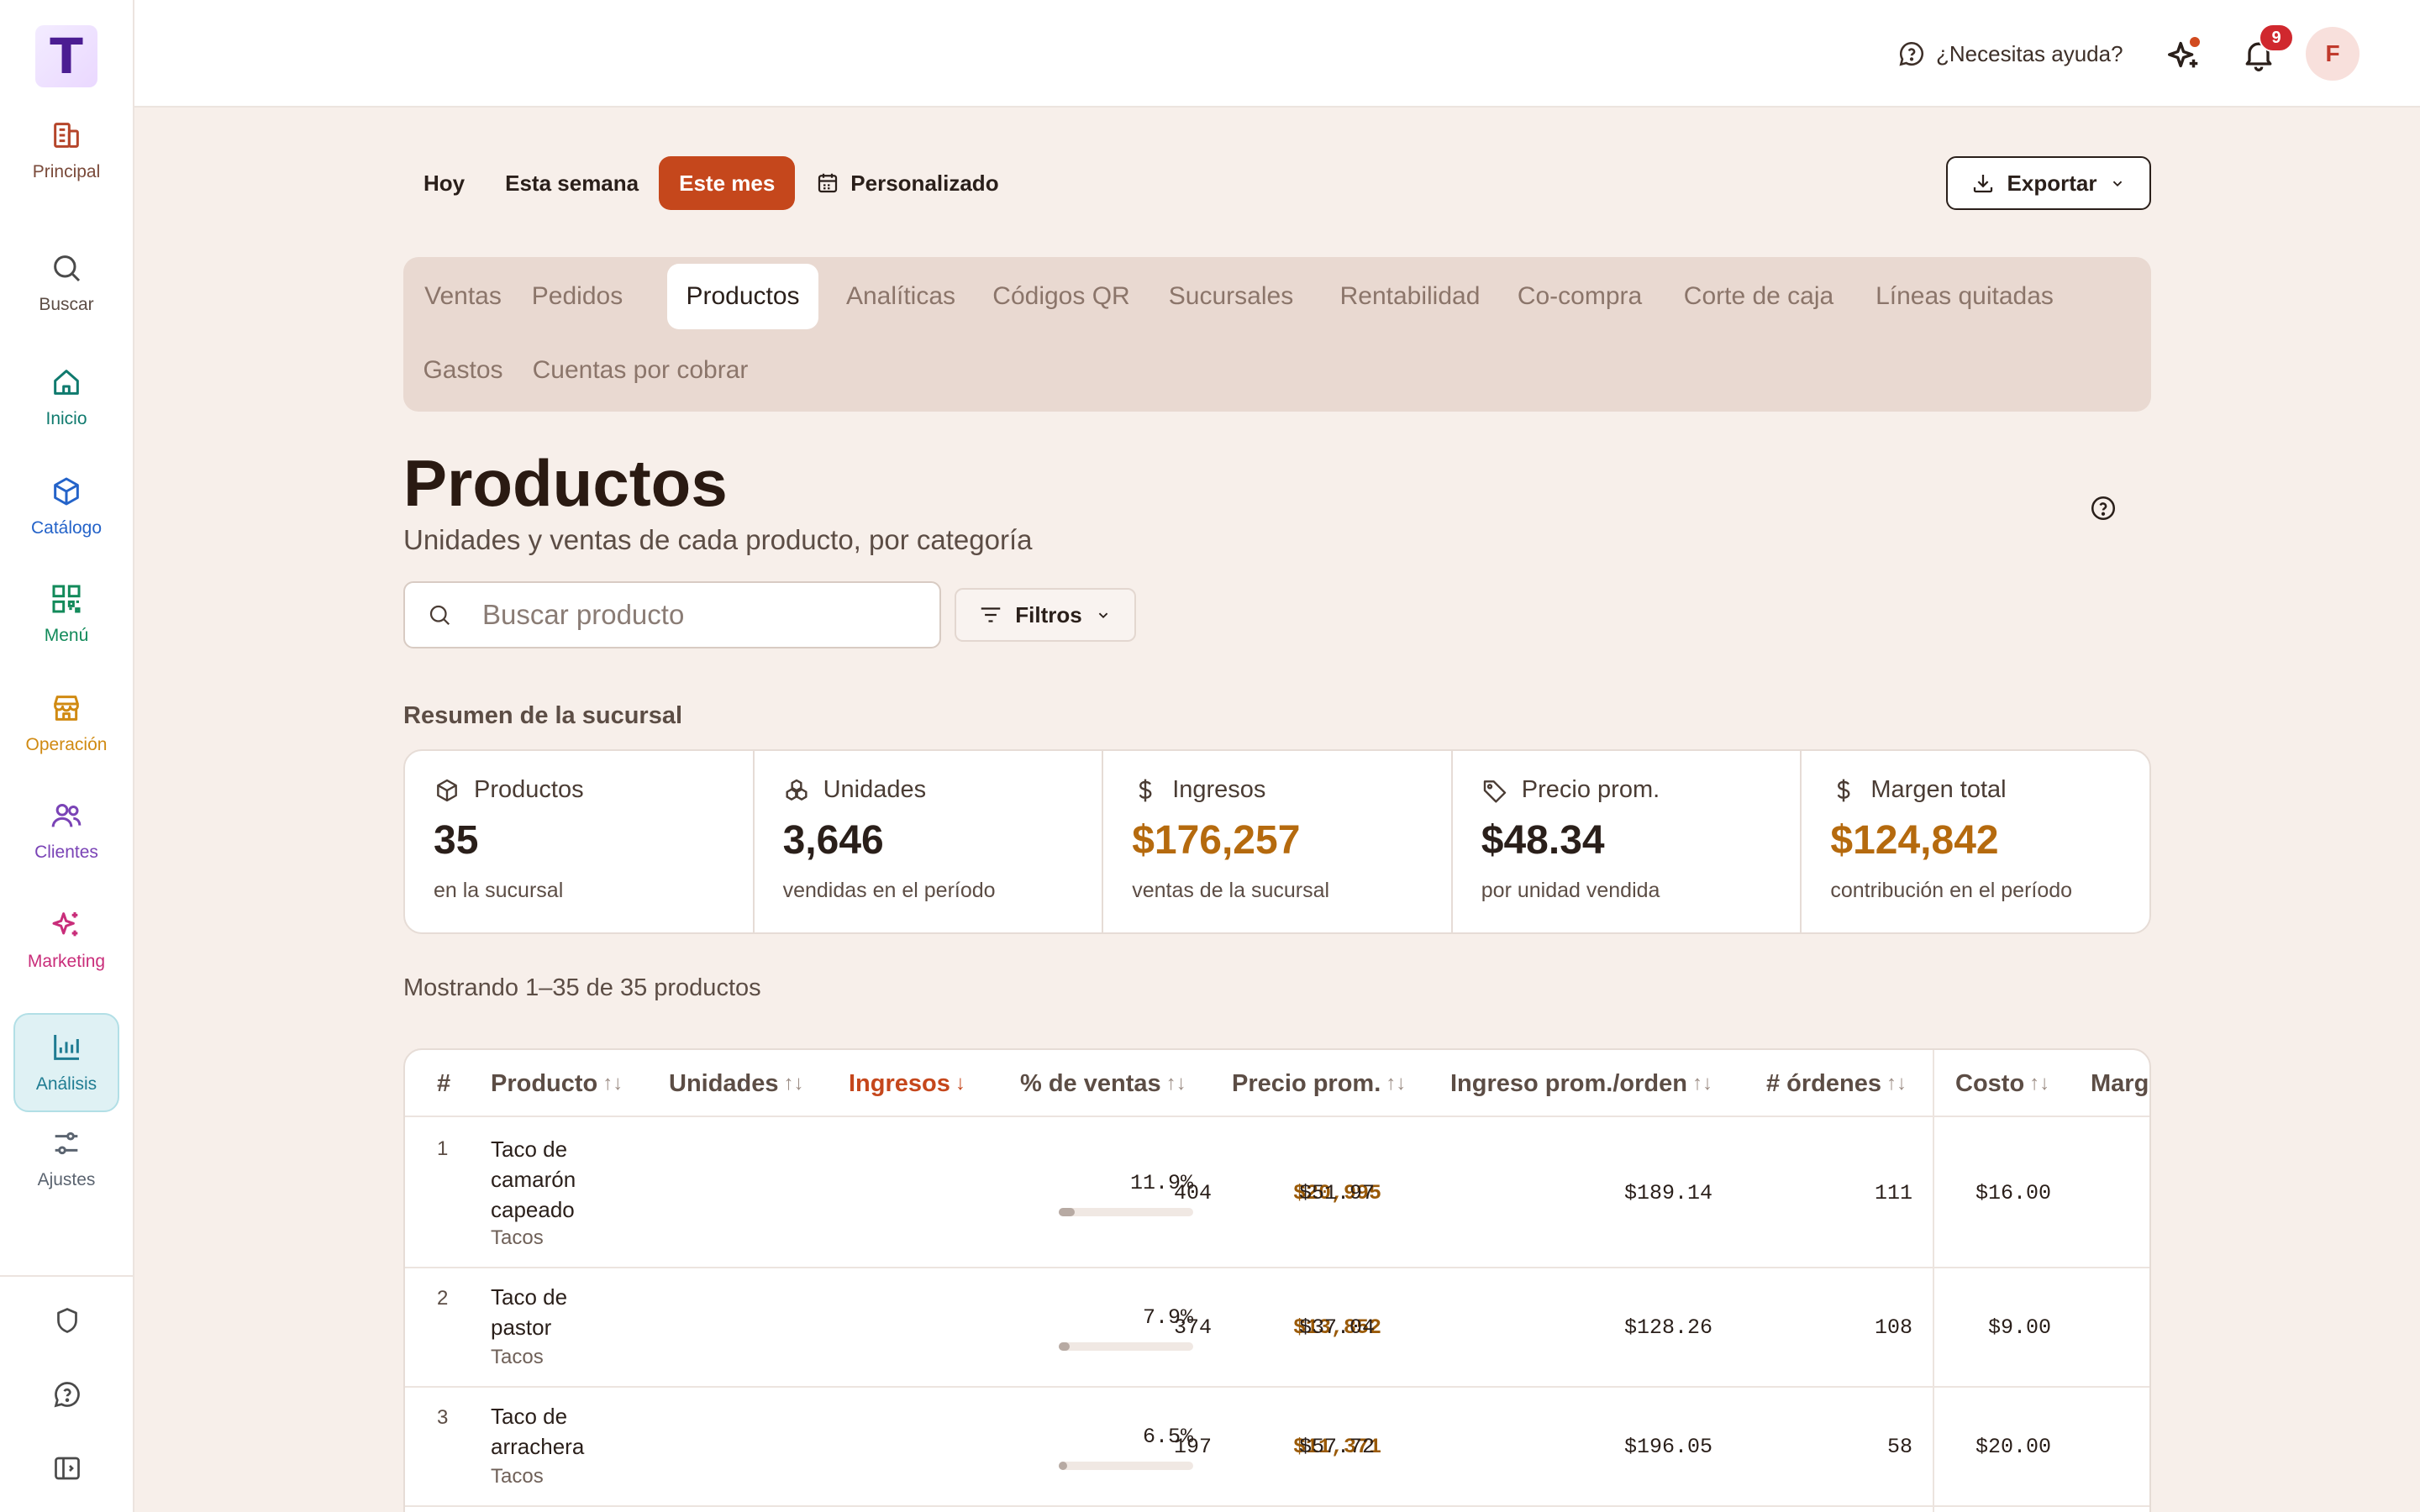 The image size is (2420, 1512). I want to click on export-button: Exportar, so click(2048, 183).